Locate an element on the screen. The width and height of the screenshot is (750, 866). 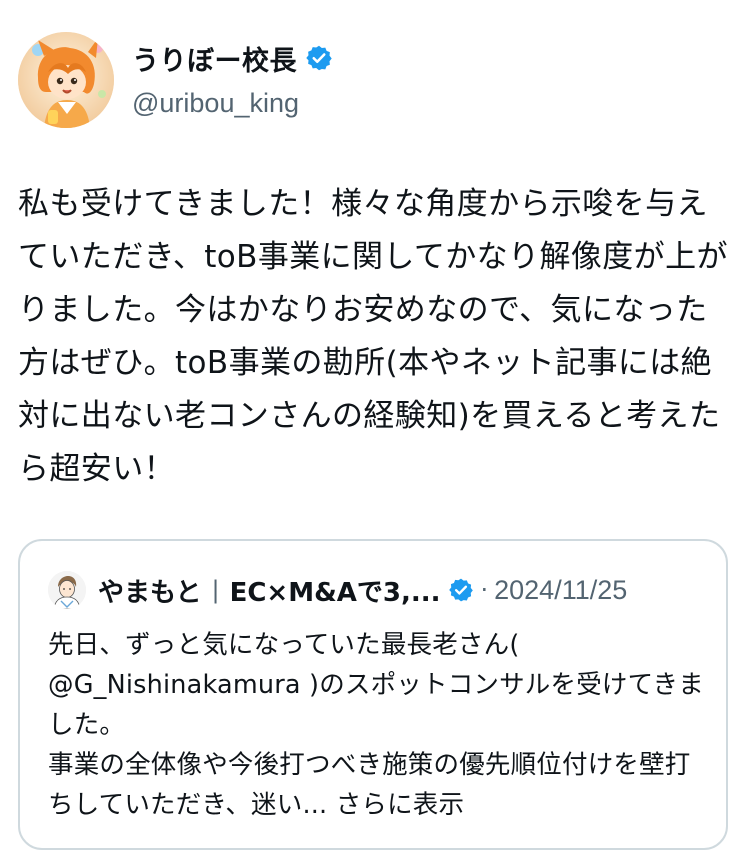
author-info: うりぼー校長 @uribou_king is located at coordinates (232, 78).